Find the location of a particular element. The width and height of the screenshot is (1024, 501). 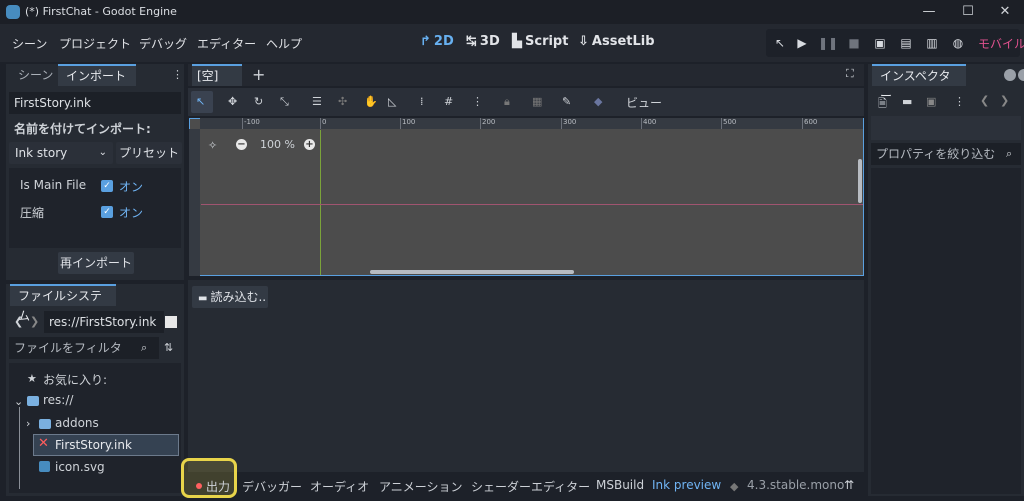

workspace-assetlib: ⇩ AssetLib is located at coordinates (616, 41).